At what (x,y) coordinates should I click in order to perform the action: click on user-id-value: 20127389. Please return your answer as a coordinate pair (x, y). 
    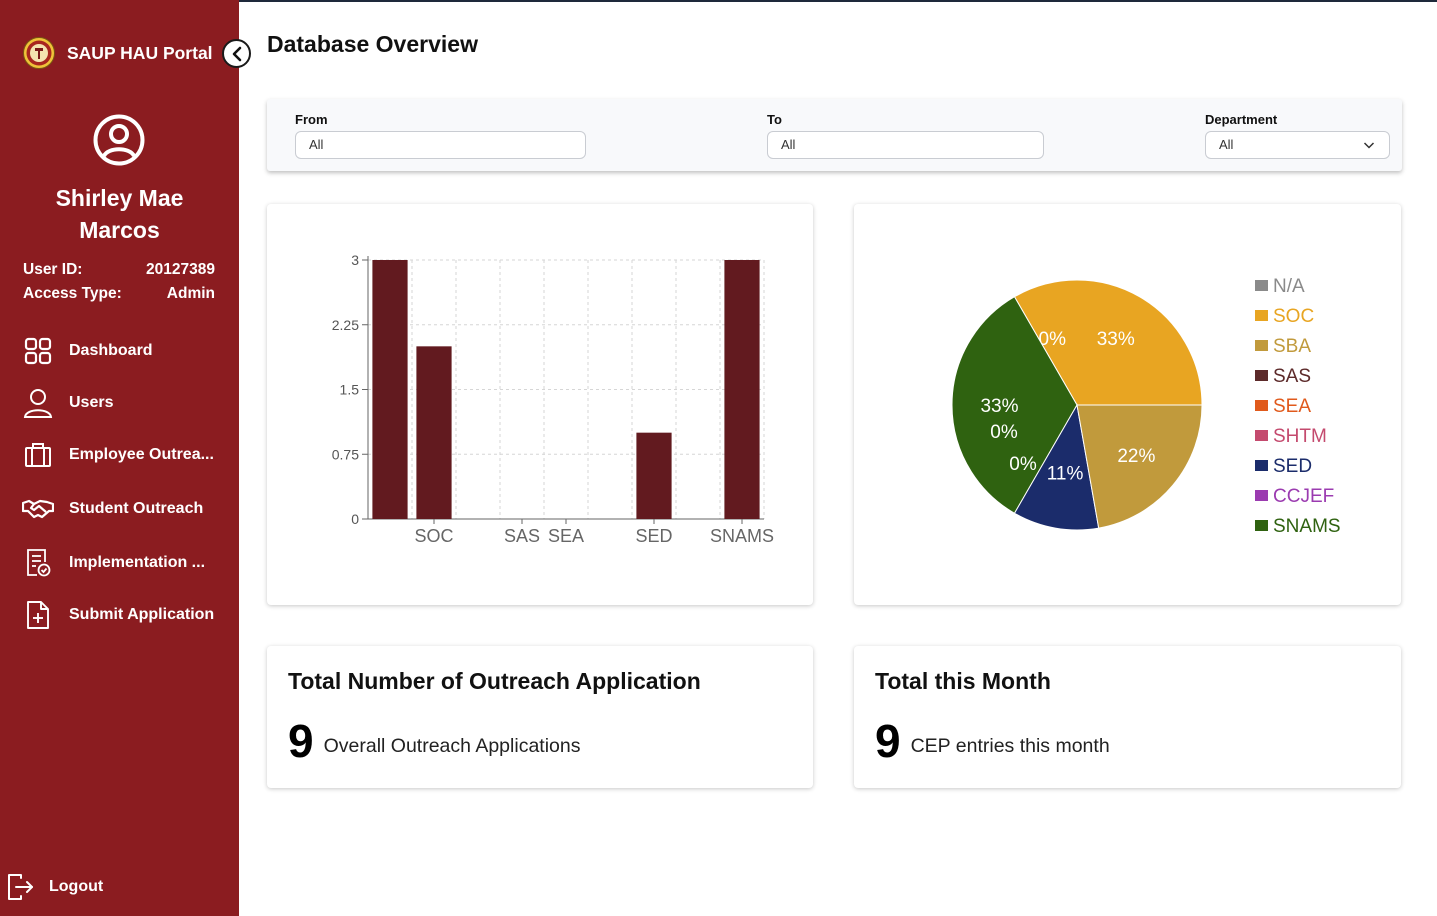
    Looking at the image, I should click on (180, 269).